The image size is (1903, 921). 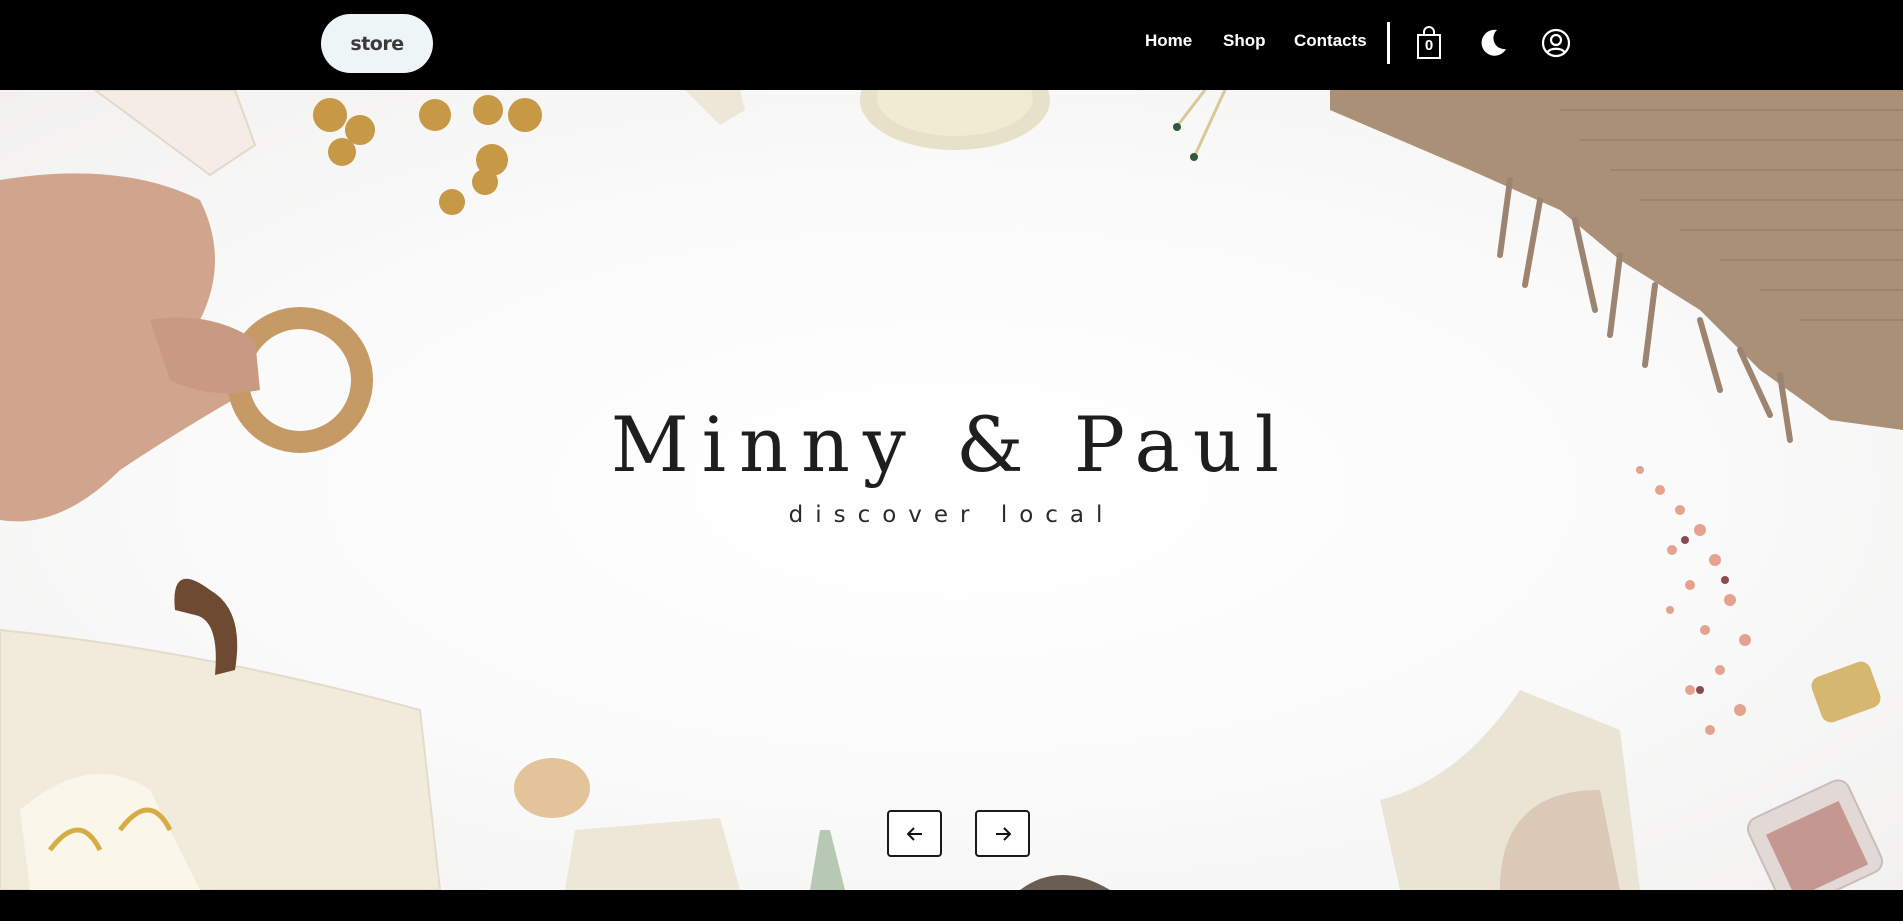 I want to click on theme-toggle-button, so click(x=1493, y=43).